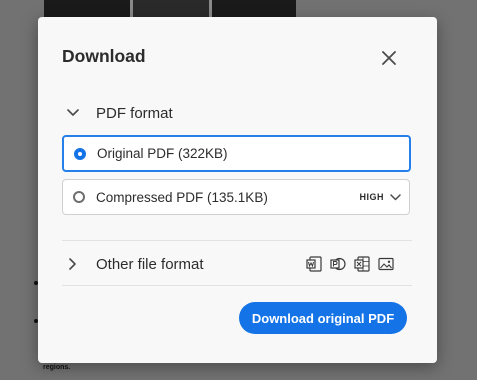 Image resolution: width=477 pixels, height=380 pixels. Describe the element at coordinates (182, 197) in the screenshot. I see `compressed-pdf-label: Compressed PDF (135.1KB)` at that location.